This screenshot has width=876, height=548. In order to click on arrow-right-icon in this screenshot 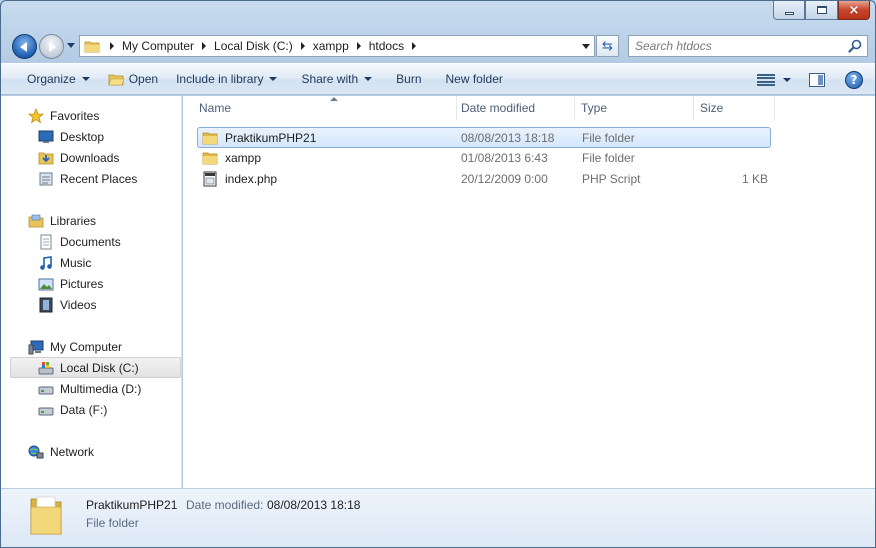, I will do `click(52, 46)`.